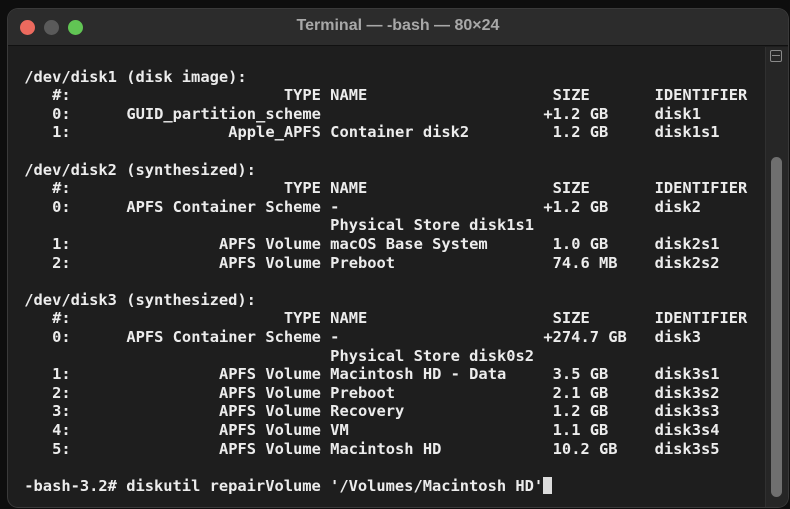 The image size is (790, 509). What do you see at coordinates (61, 429) in the screenshot?
I see `row-num: 4:` at bounding box center [61, 429].